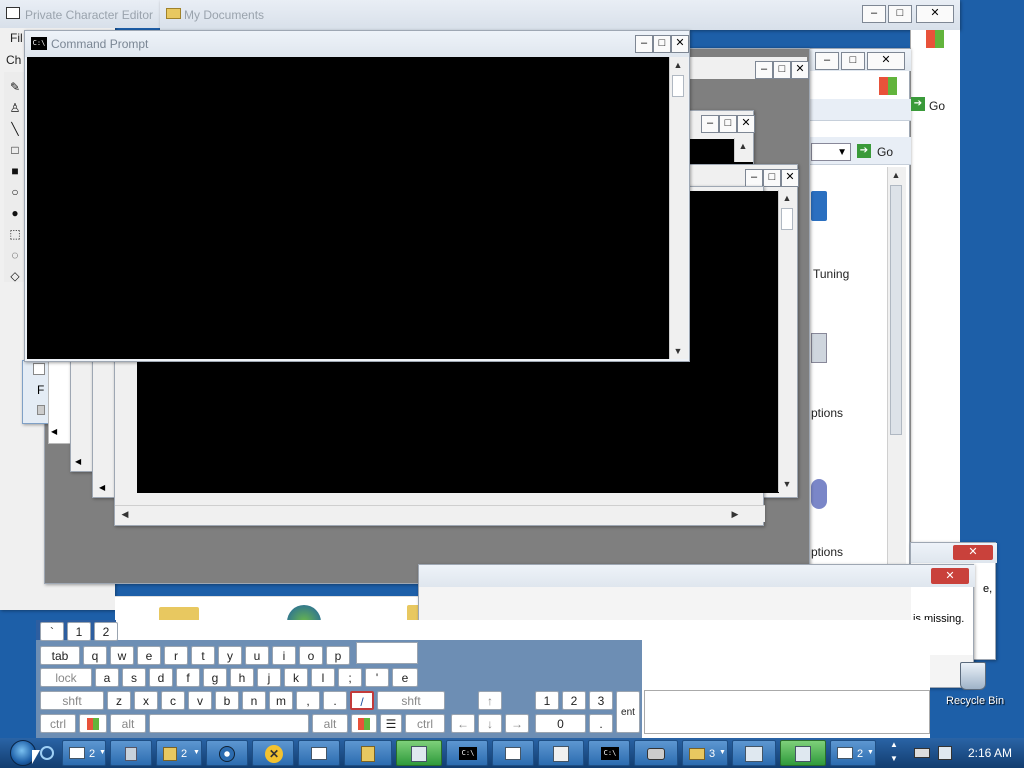 This screenshot has width=1024, height=768. Describe the element at coordinates (281, 700) in the screenshot. I see `key-m: m` at that location.